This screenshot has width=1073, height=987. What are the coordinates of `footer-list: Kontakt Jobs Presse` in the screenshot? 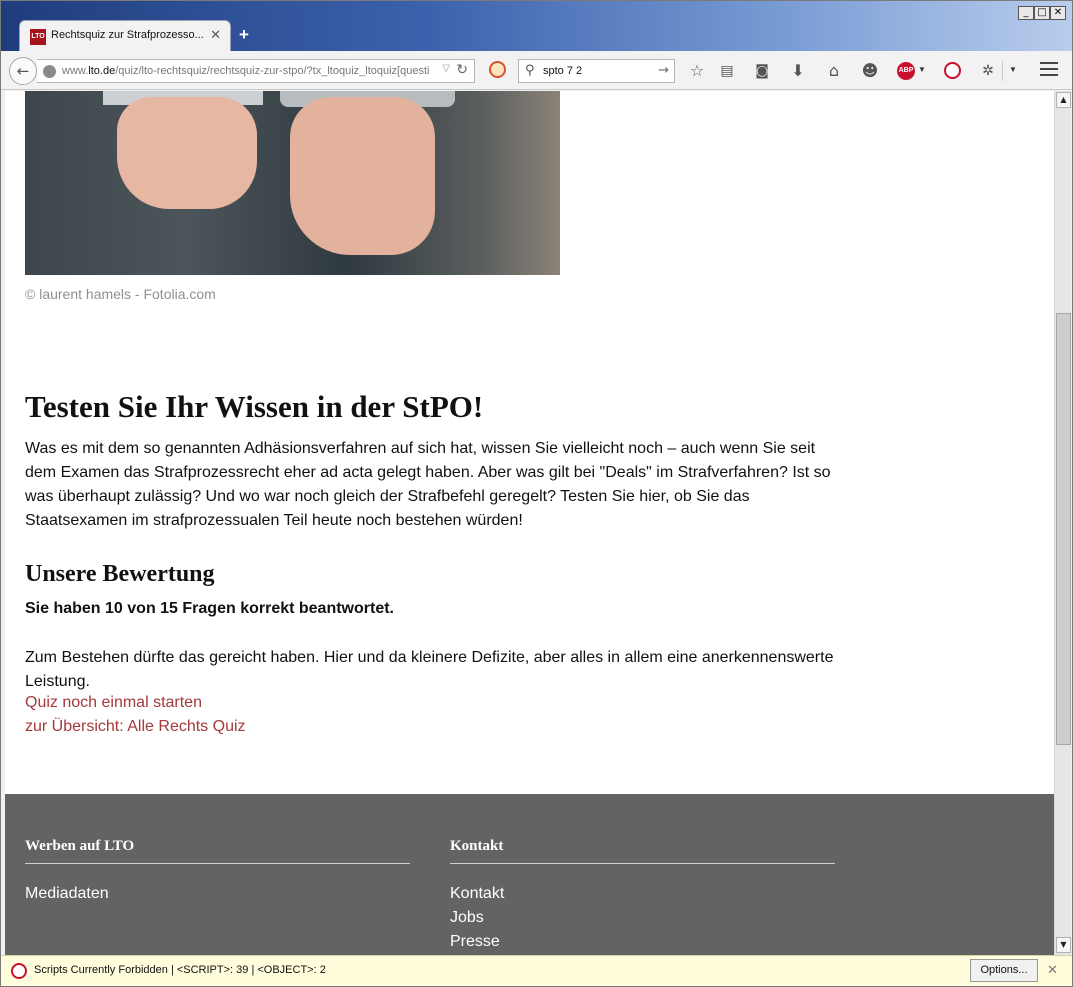 It's located at (642, 918).